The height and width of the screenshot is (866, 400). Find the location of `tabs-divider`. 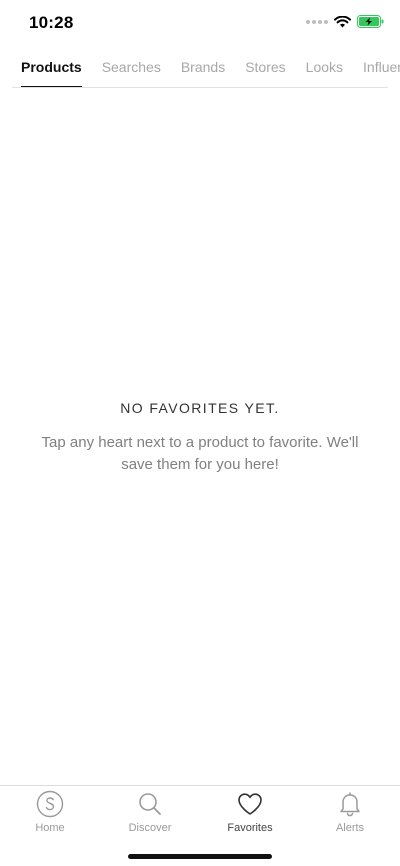

tabs-divider is located at coordinates (200, 87).